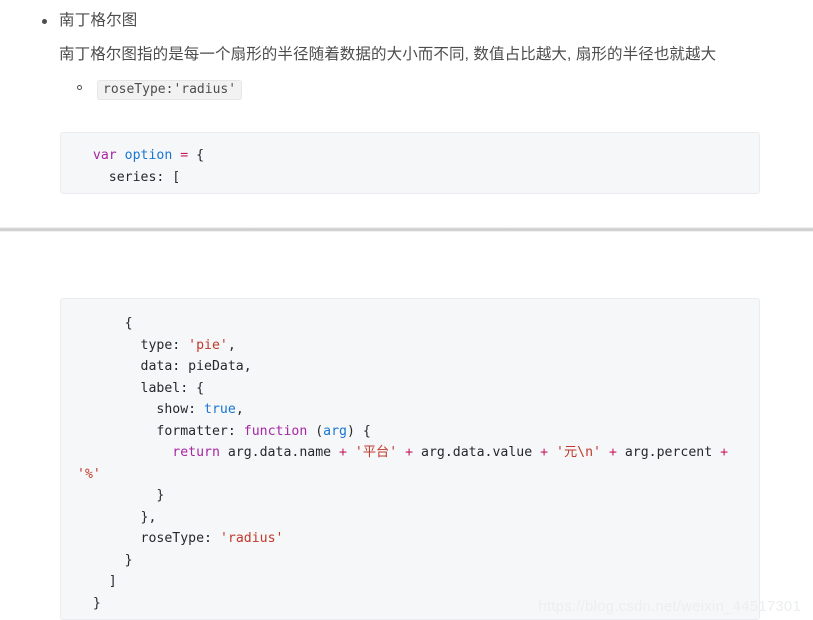  I want to click on code-token: var, so click(104, 156).